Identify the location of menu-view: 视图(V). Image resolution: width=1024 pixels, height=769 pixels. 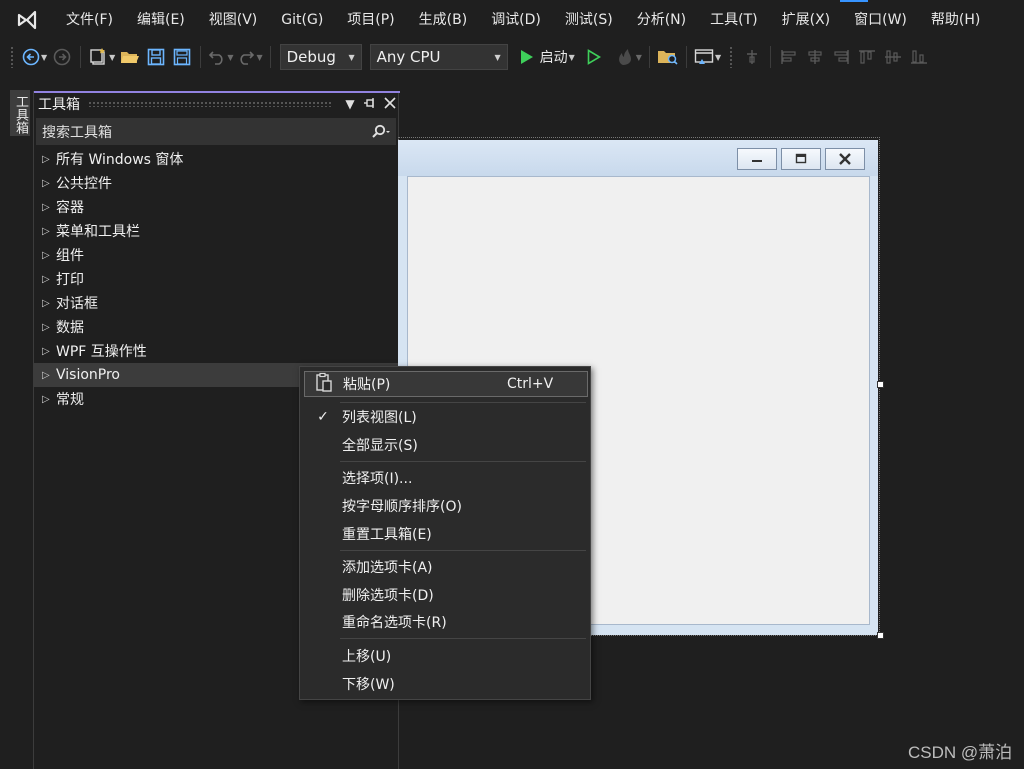
(233, 20).